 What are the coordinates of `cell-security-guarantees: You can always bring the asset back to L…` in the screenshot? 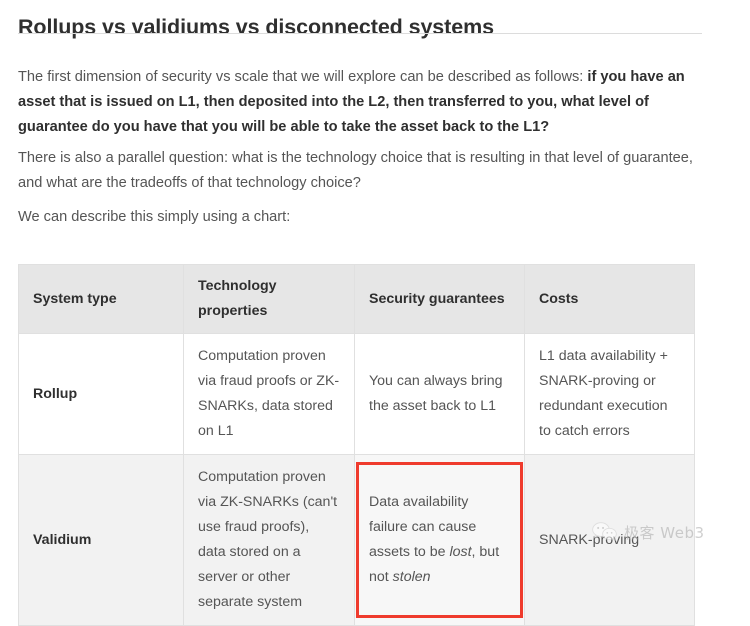 It's located at (439, 394).